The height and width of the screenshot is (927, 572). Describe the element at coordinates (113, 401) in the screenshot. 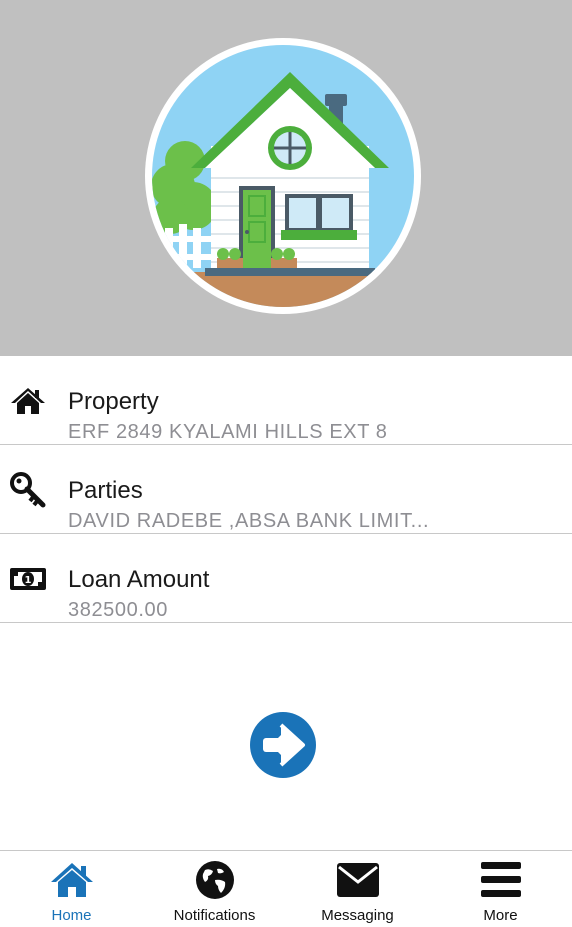

I see `property-title: Property` at that location.